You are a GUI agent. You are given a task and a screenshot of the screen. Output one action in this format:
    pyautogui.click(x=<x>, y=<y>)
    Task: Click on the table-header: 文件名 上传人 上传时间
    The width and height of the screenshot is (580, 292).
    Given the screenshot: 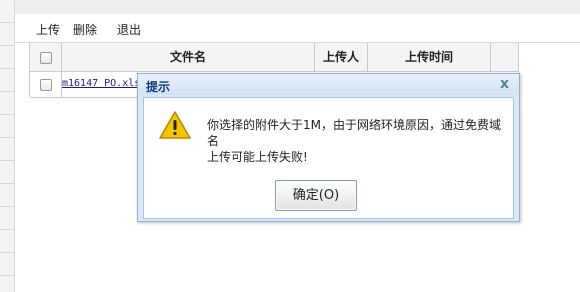 What is the action you would take?
    pyautogui.click(x=274, y=57)
    